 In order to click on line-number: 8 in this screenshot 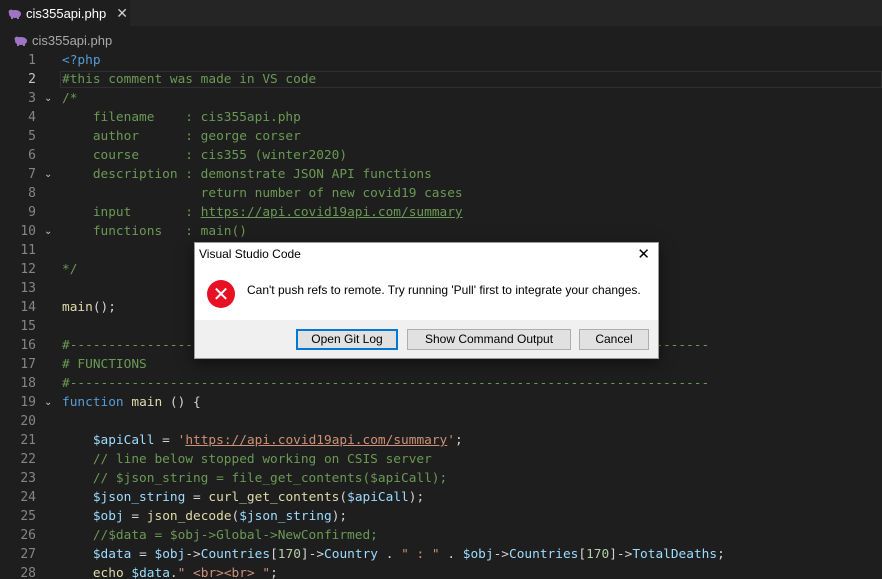, I will do `click(18, 193)`.